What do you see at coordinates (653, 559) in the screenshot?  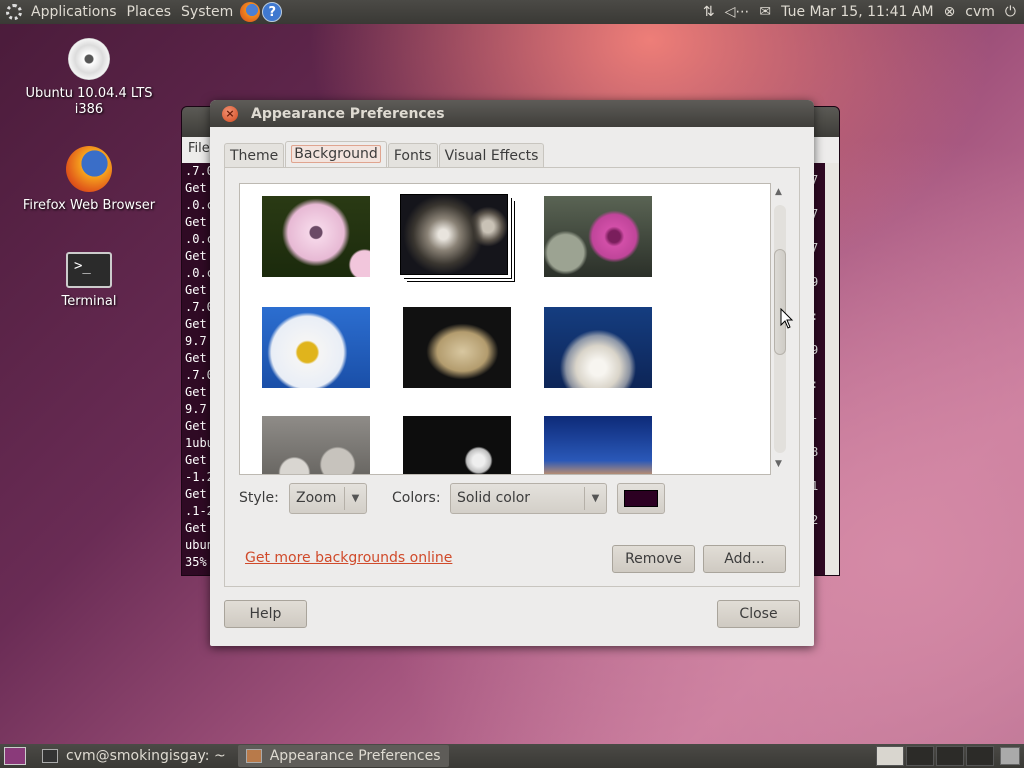 I see `remove-button: Remove` at bounding box center [653, 559].